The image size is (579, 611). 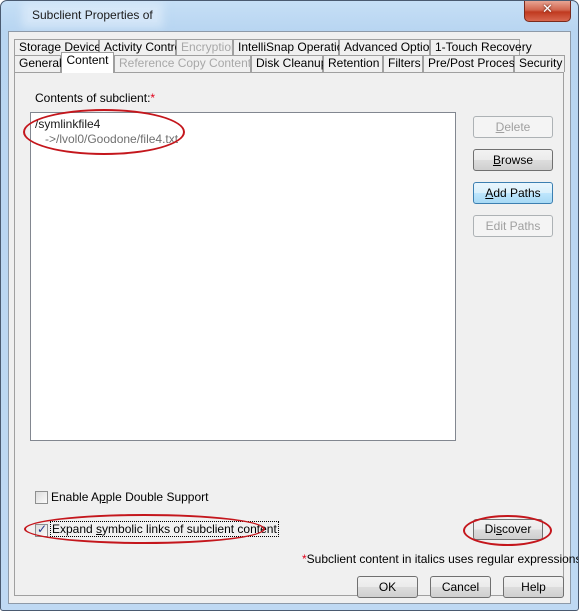 I want to click on expand-symlinks-checkbox: ✓, so click(x=41, y=529).